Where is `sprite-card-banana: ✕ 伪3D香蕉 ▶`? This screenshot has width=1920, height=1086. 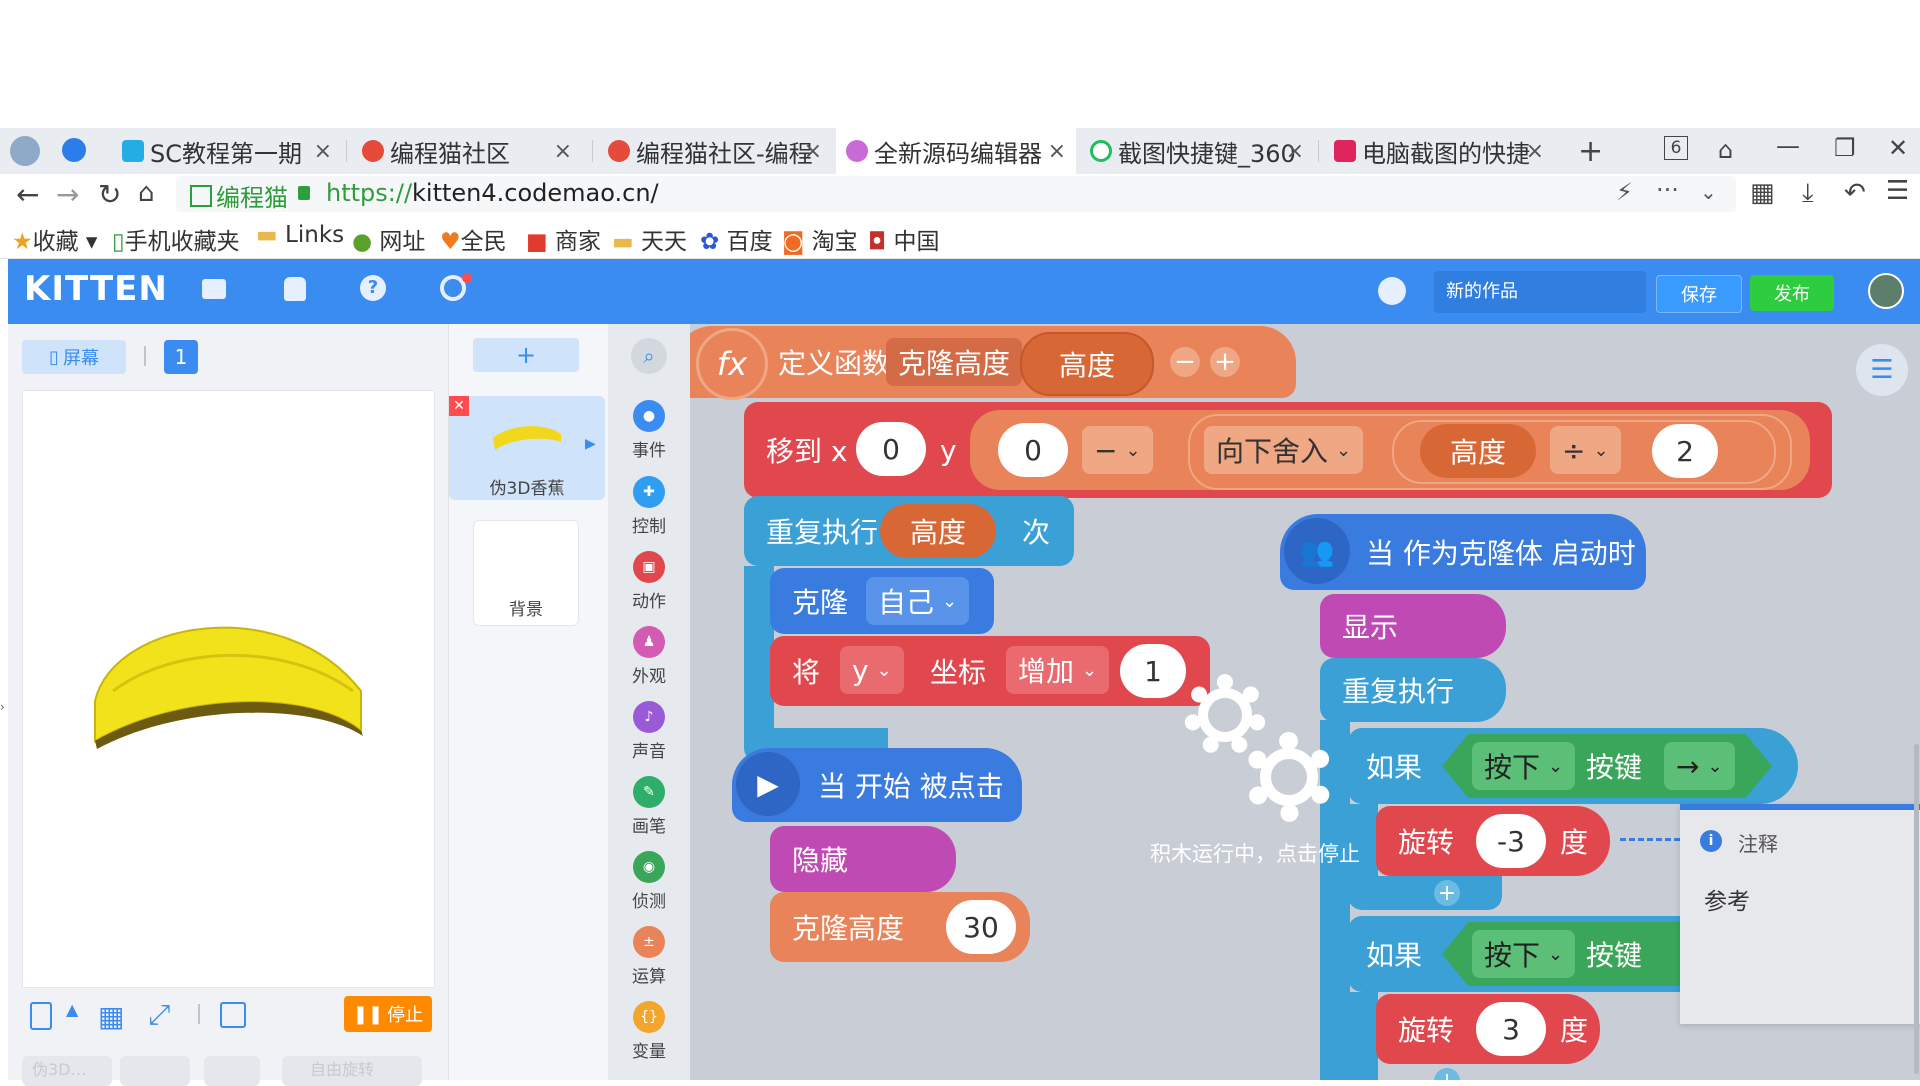 sprite-card-banana: ✕ 伪3D香蕉 ▶ is located at coordinates (527, 448).